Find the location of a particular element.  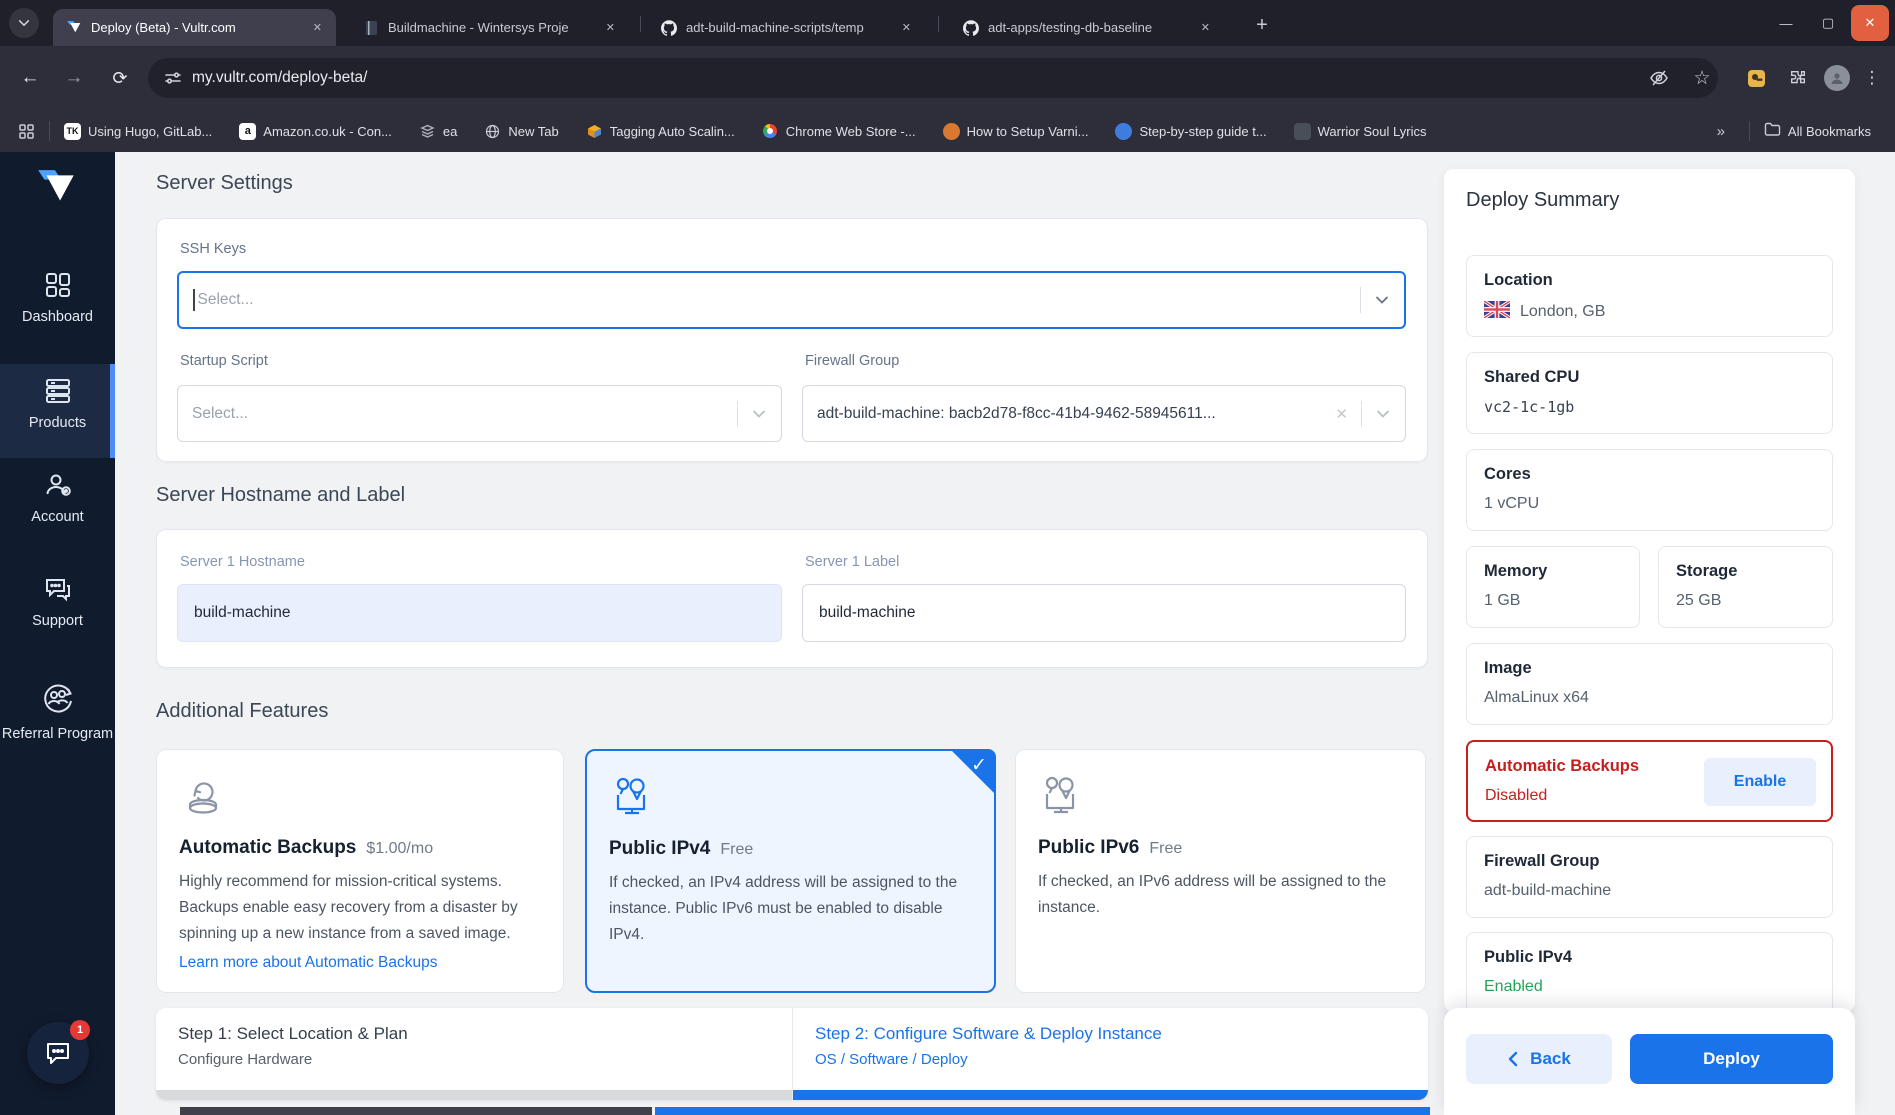

address-bar: my.vultr.com/deploy-beta/ is located at coordinates (933, 78).